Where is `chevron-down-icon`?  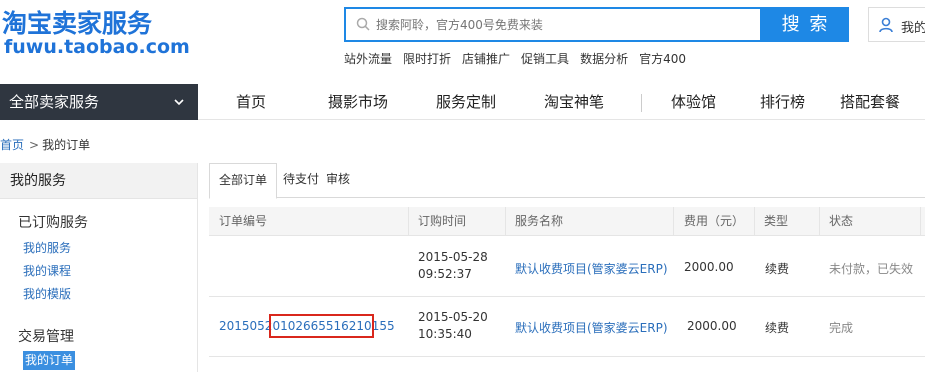 chevron-down-icon is located at coordinates (179, 102).